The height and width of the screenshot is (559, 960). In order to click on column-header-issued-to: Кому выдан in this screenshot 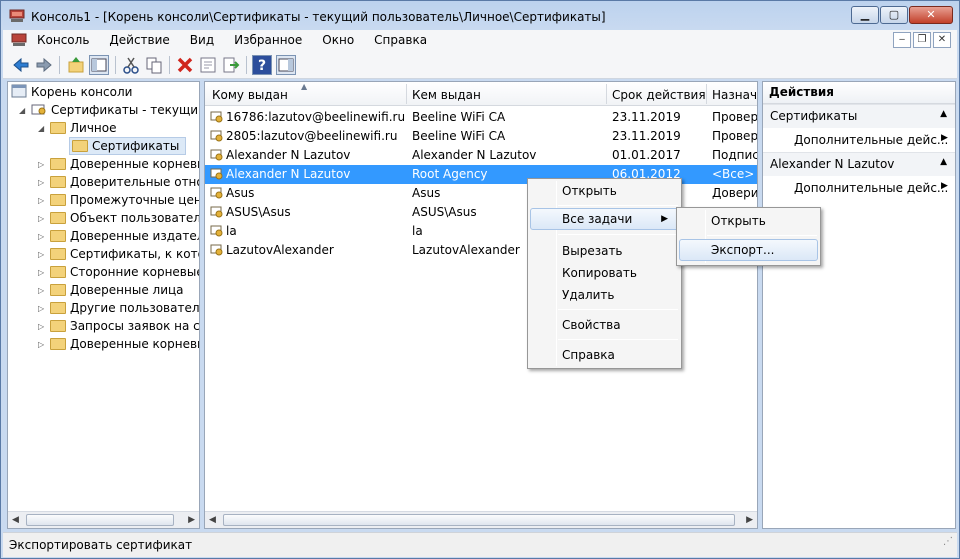, I will do `click(250, 95)`.